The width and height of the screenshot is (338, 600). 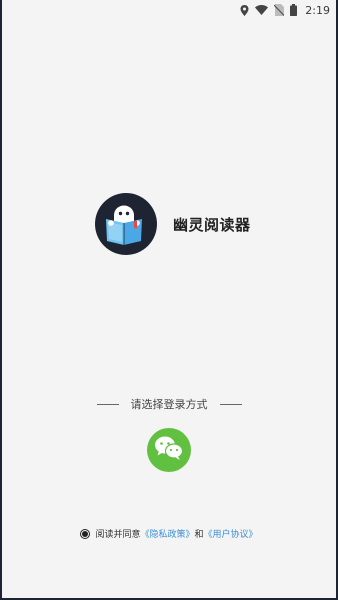 I want to click on agreement-row: 阅读并同意 《隐私政策》 和 《用户协议》, so click(x=169, y=533).